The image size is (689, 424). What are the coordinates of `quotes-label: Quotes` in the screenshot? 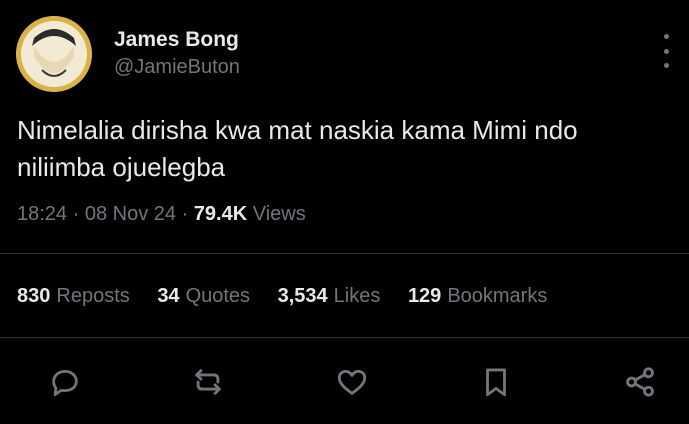 It's located at (218, 296).